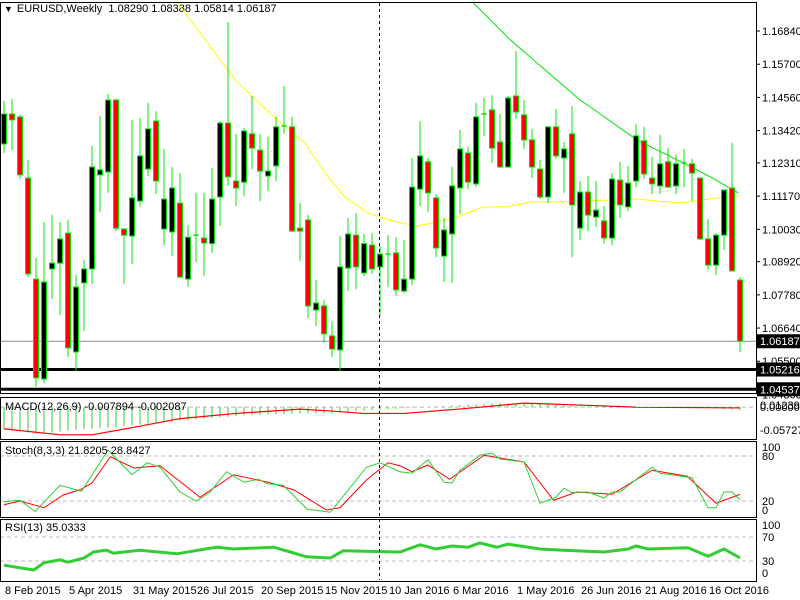 This screenshot has width=800, height=600. What do you see at coordinates (378, 554) in the screenshot?
I see `rsi-pane` at bounding box center [378, 554].